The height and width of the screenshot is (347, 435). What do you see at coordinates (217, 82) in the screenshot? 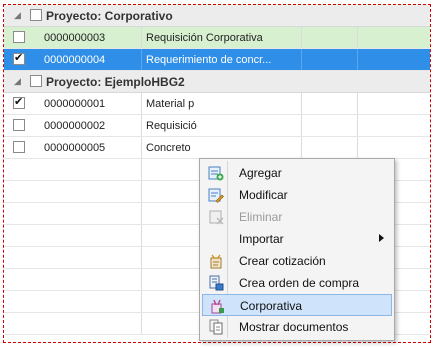
I see `group-header-ejemplohbg2: ◢ Proyecto: EjemploHBG2` at bounding box center [217, 82].